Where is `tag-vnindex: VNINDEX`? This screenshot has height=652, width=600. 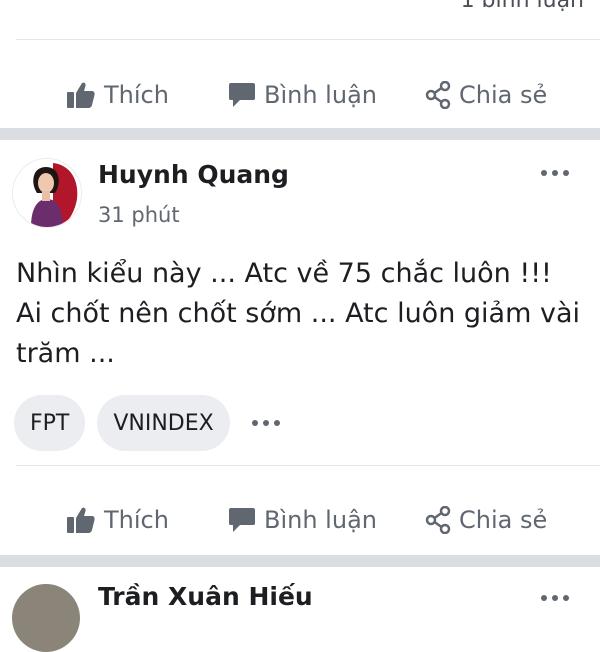
tag-vnindex: VNINDEX is located at coordinates (163, 423).